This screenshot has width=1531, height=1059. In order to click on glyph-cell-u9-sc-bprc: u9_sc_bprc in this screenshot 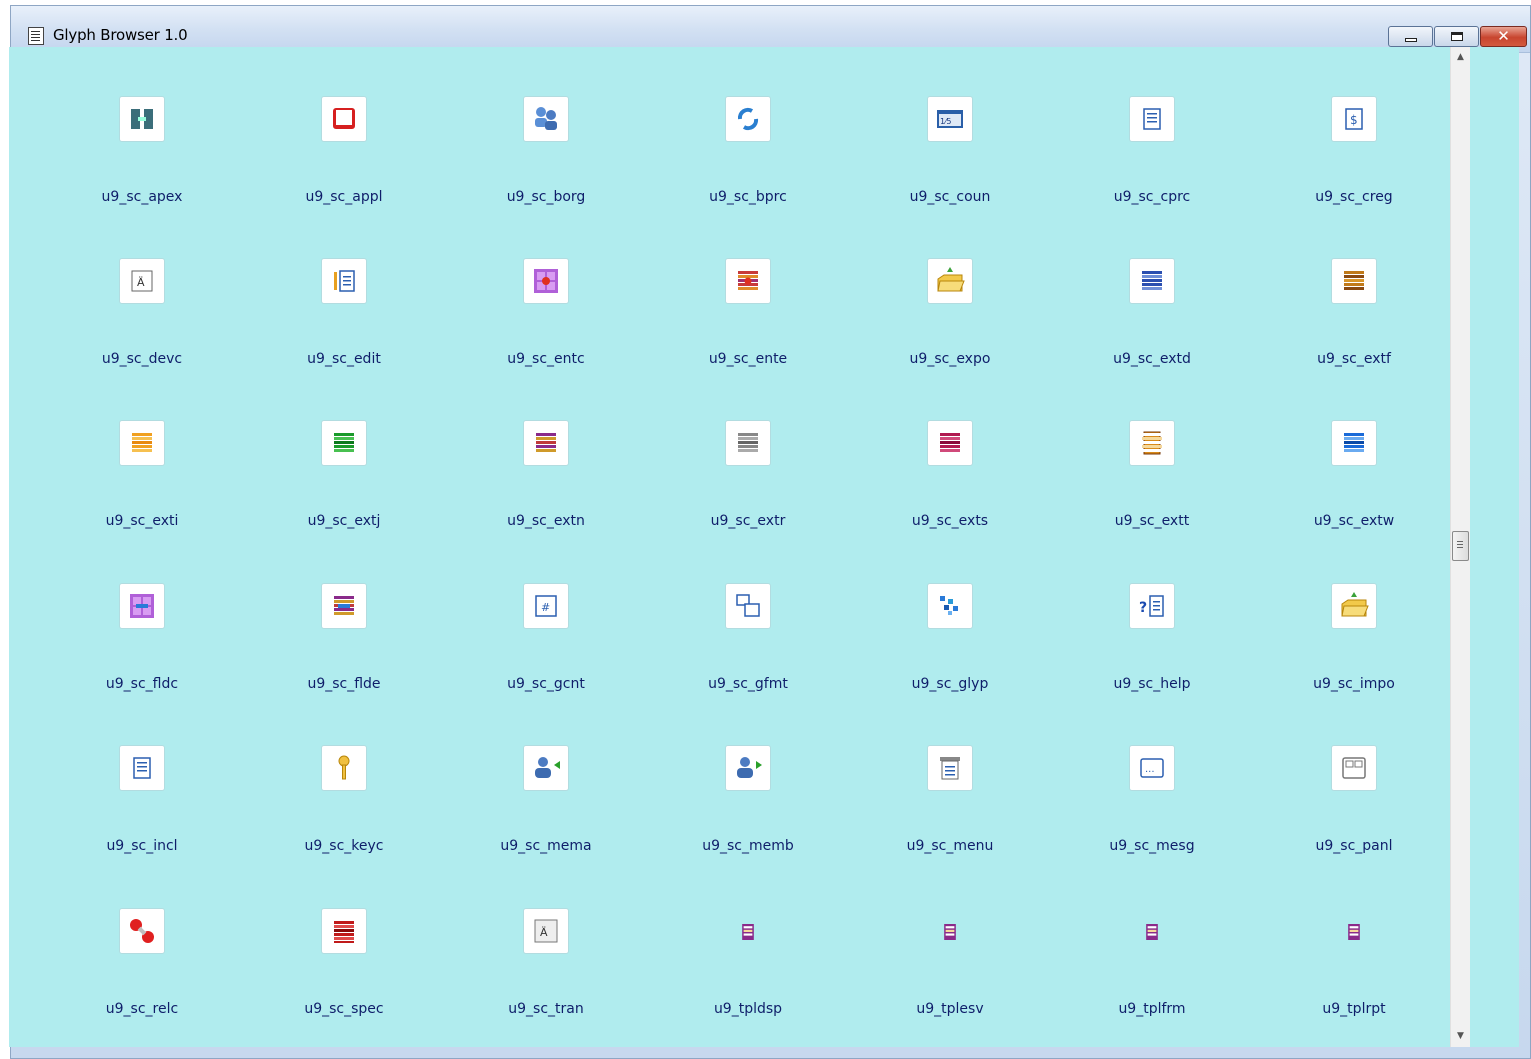, I will do `click(749, 128)`.